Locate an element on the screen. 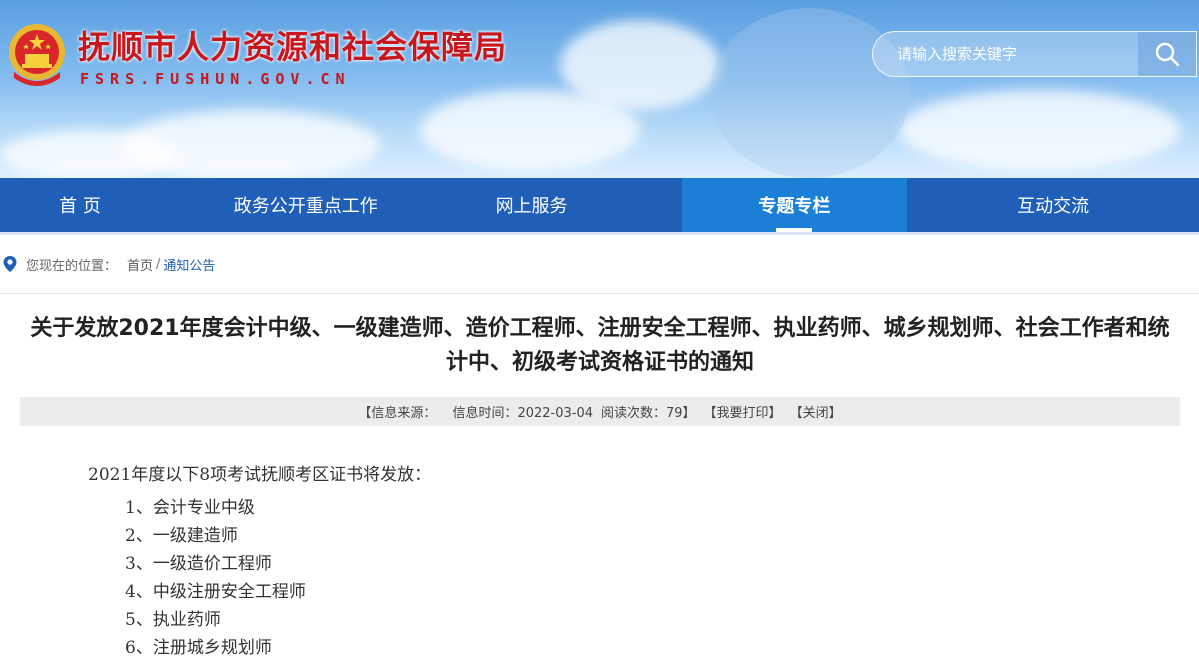  breadcrumb-prefix: 您现在的位置： is located at coordinates (72, 266).